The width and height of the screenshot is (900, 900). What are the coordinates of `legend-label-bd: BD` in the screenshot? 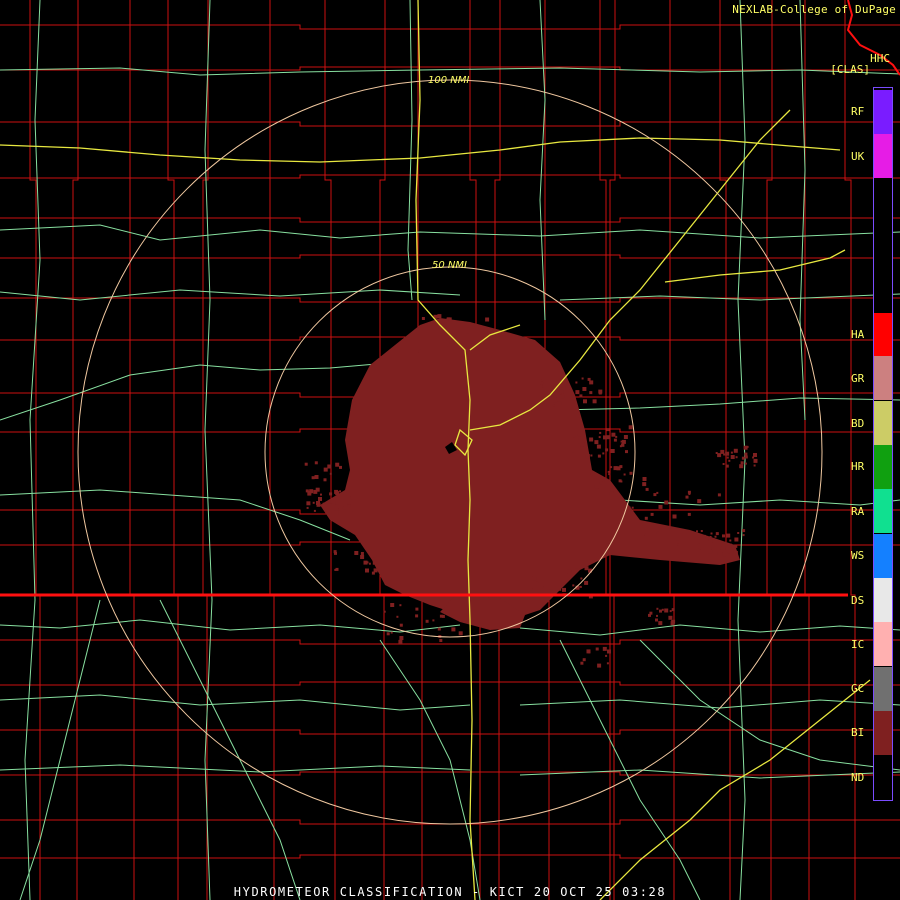 It's located at (858, 423).